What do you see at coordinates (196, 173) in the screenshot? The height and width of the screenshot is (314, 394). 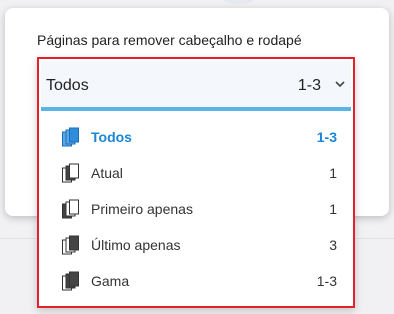 I see `option-atual: Atual 1` at bounding box center [196, 173].